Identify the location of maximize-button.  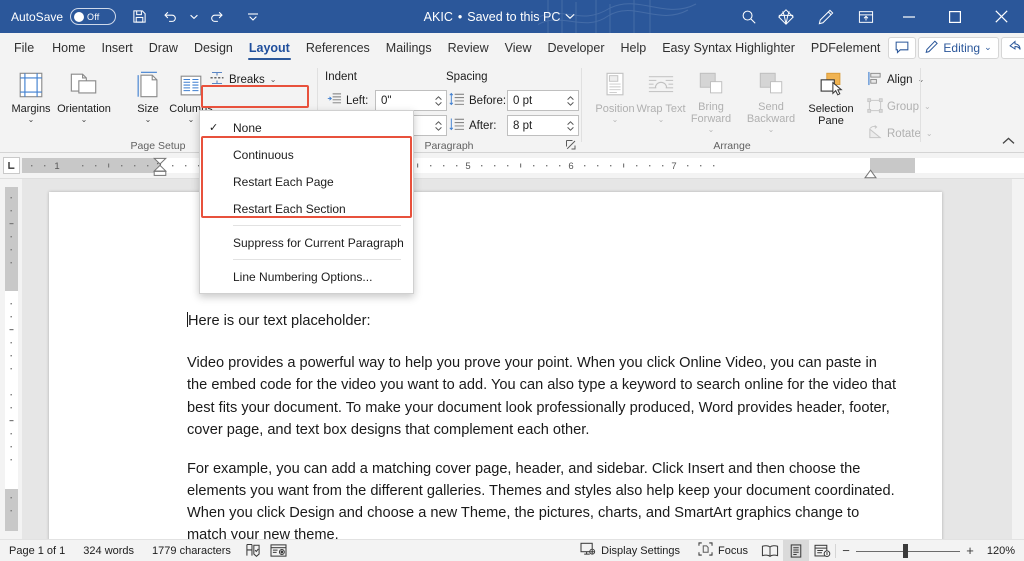
(955, 16).